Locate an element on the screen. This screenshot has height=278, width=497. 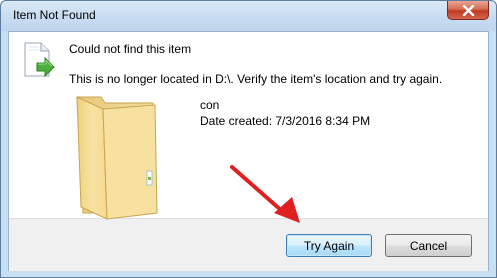
close-x-icon is located at coordinates (468, 10).